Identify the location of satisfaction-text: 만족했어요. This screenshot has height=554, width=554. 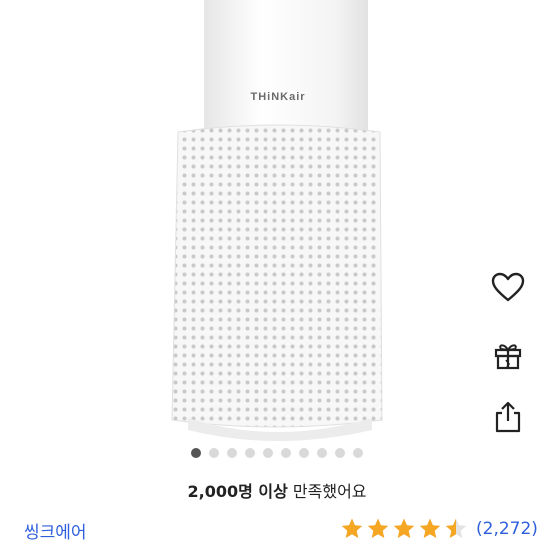
(327, 491).